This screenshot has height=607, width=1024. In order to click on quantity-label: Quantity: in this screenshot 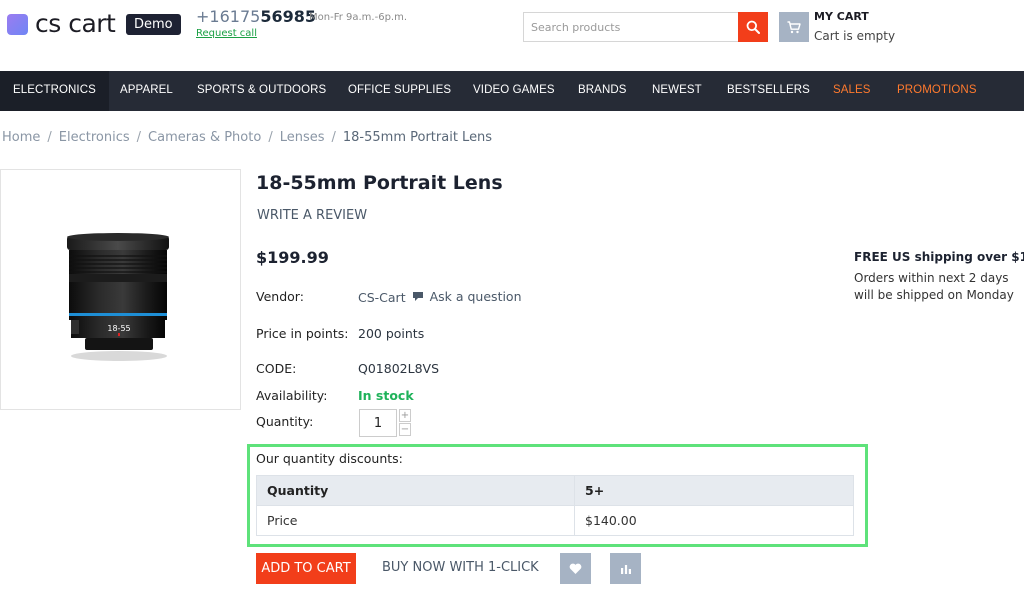, I will do `click(285, 421)`.